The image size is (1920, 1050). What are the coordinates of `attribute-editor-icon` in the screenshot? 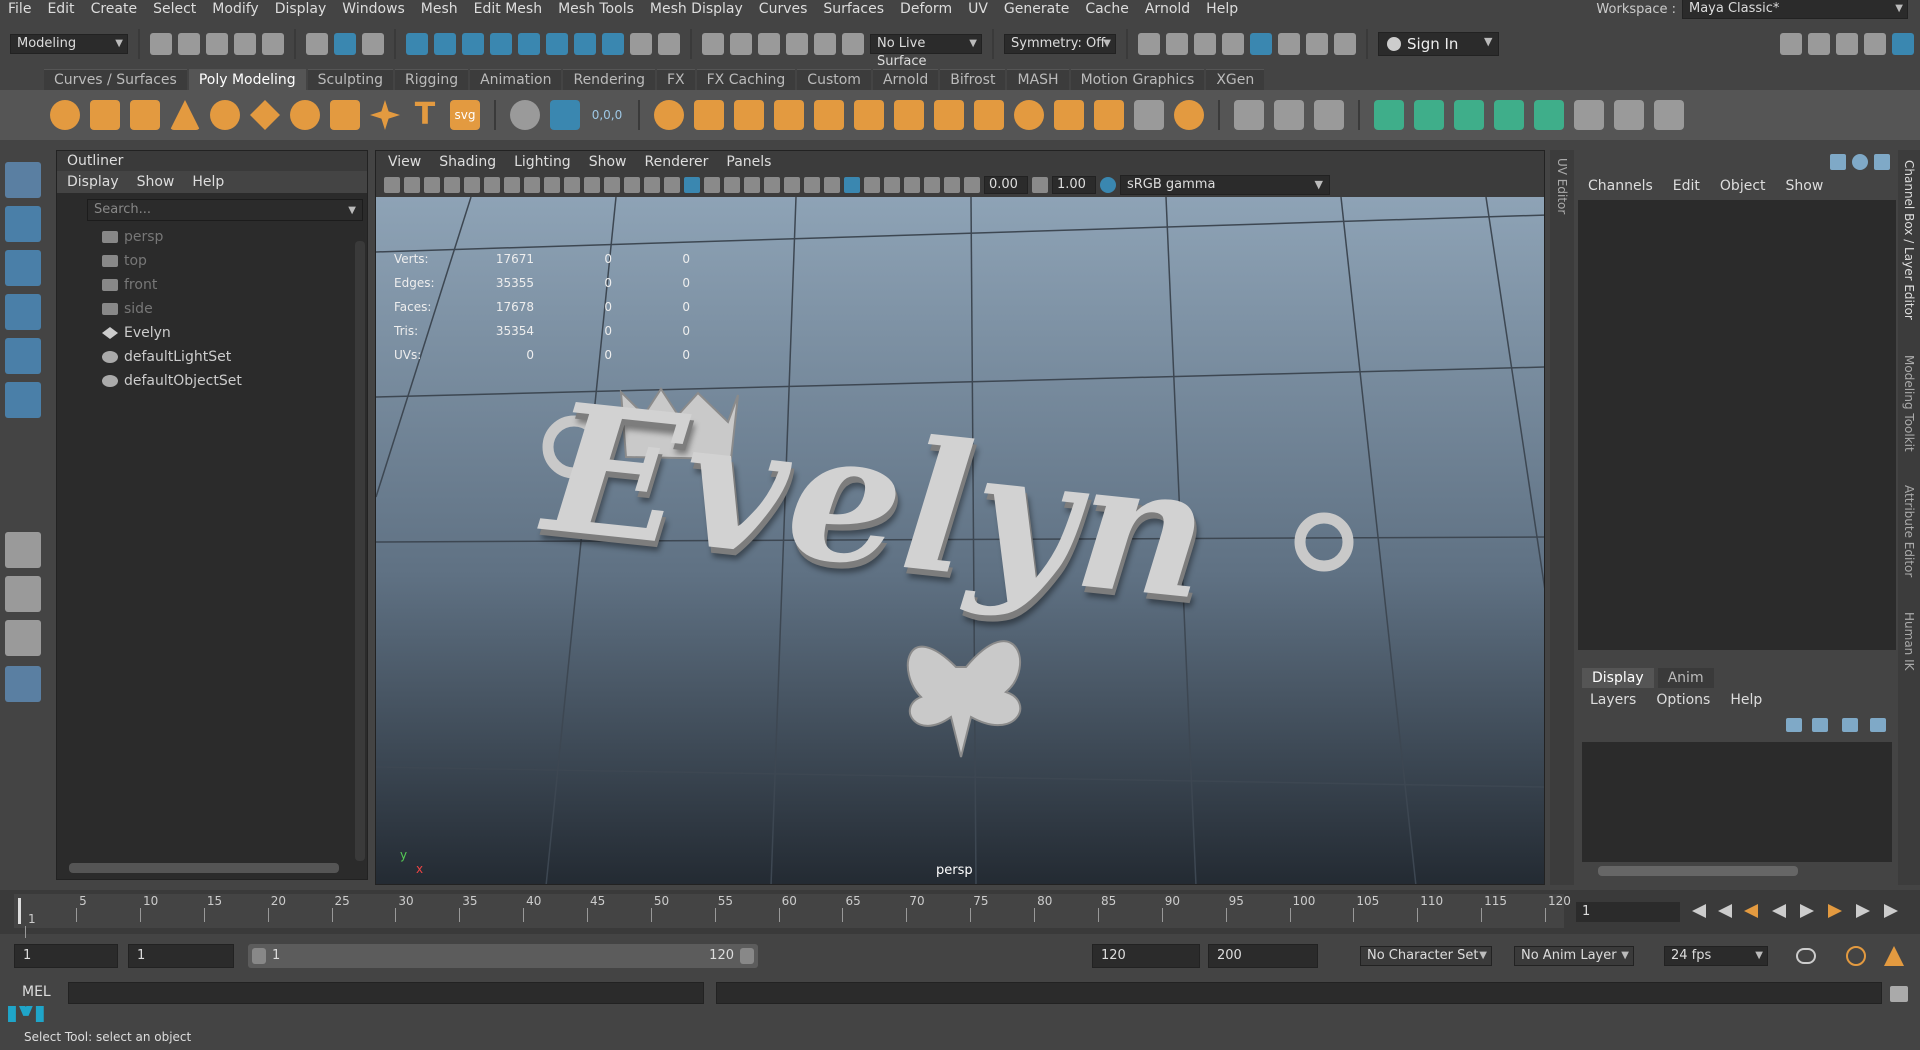 It's located at (1819, 44).